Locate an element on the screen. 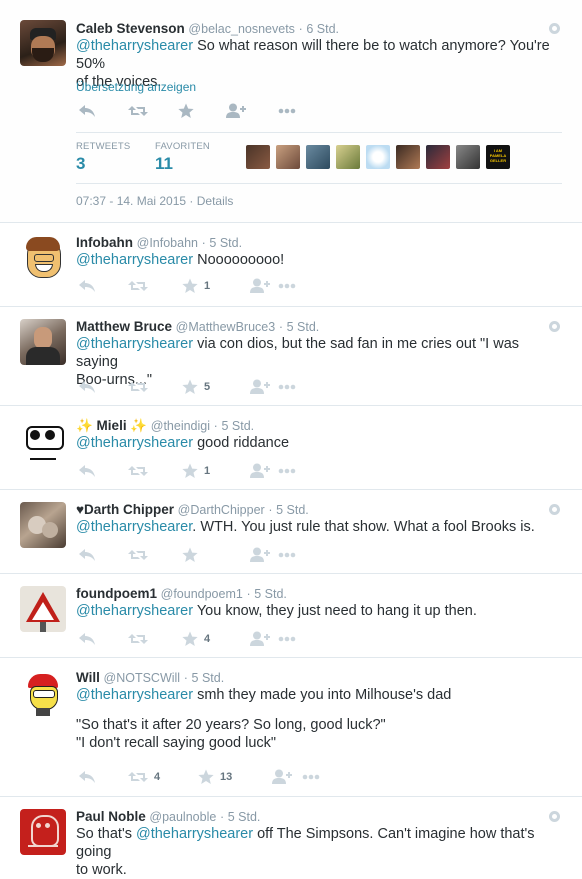  favorites-count: 11 is located at coordinates (164, 164).